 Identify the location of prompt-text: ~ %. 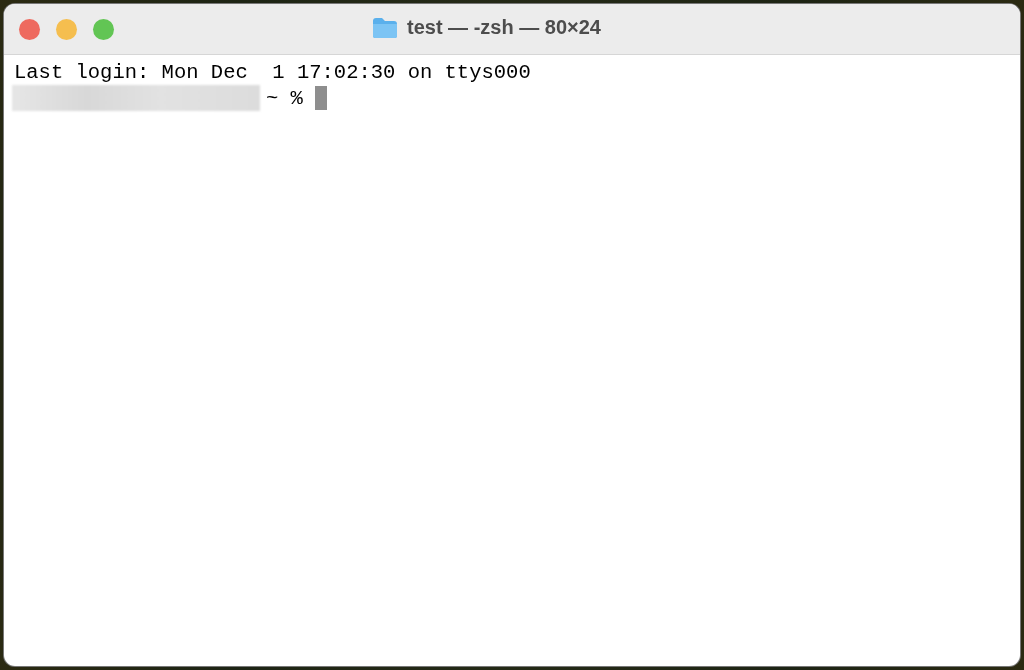
(284, 98).